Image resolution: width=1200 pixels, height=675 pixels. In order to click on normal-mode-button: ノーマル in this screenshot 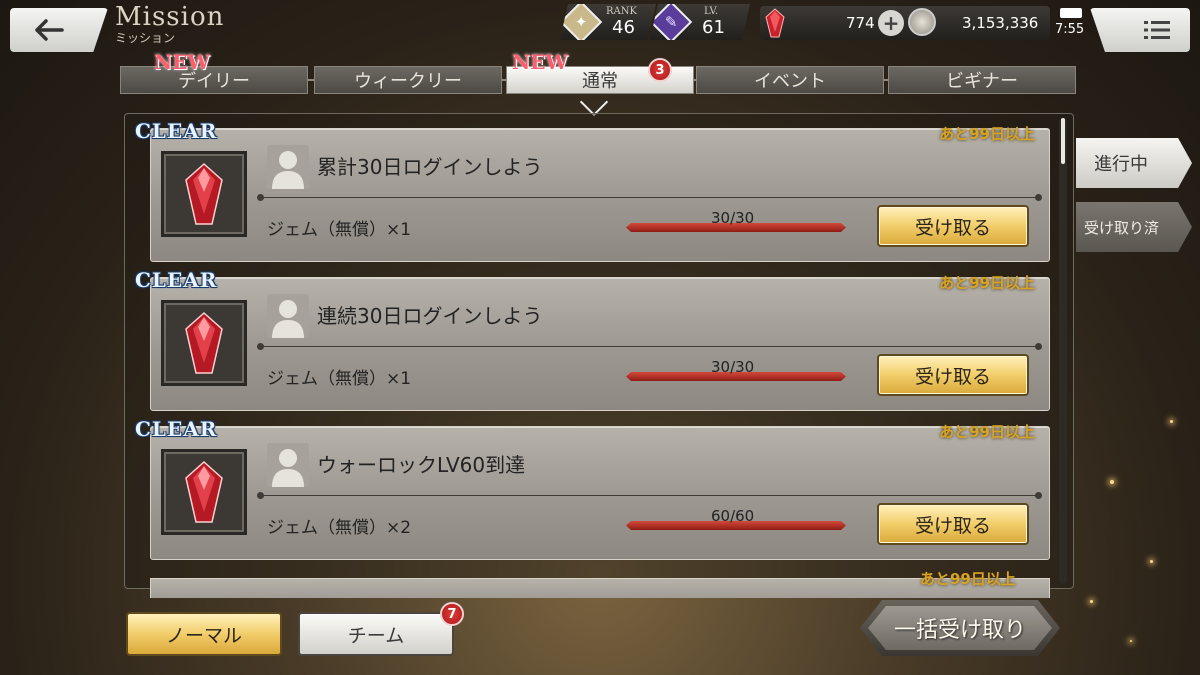, I will do `click(204, 634)`.